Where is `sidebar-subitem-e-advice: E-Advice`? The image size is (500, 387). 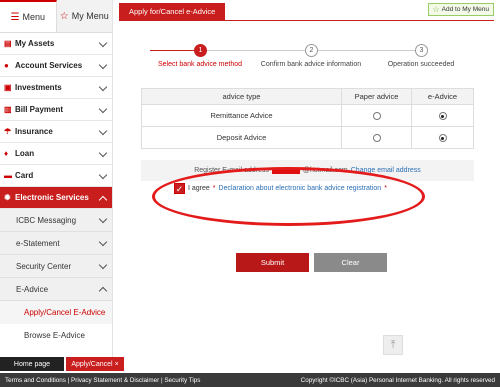 sidebar-subitem-e-advice: E-Advice is located at coordinates (56, 289).